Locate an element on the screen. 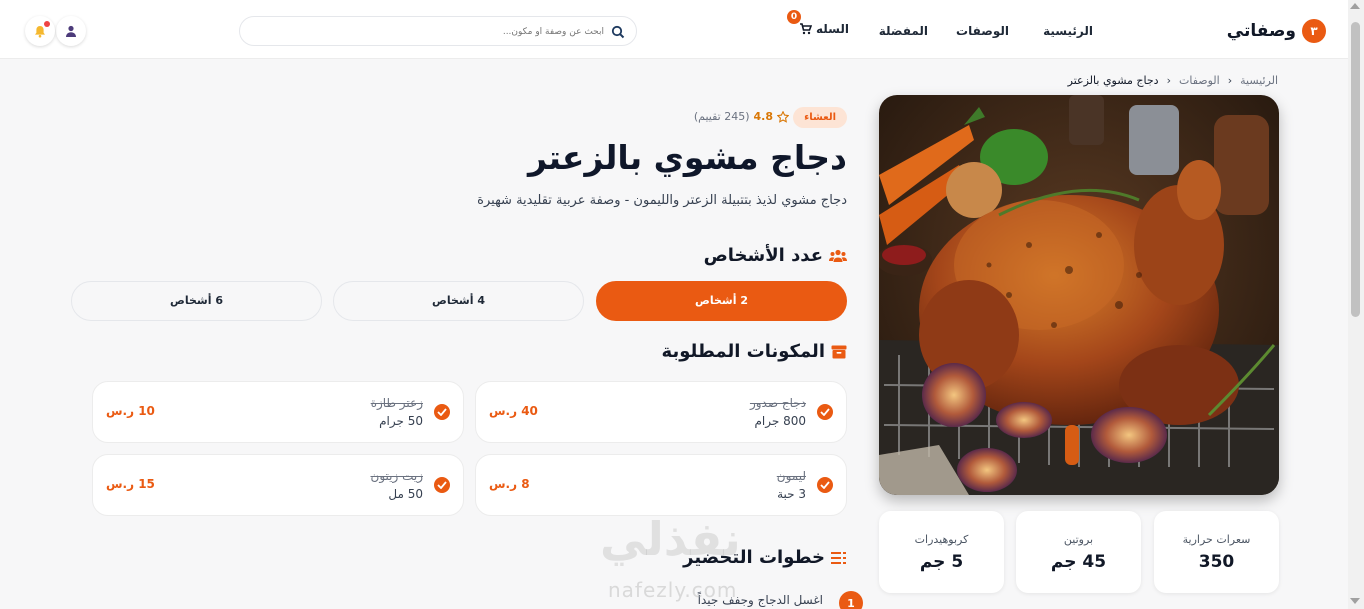 The height and width of the screenshot is (609, 1364). ingredient-name: ليمون is located at coordinates (791, 476).